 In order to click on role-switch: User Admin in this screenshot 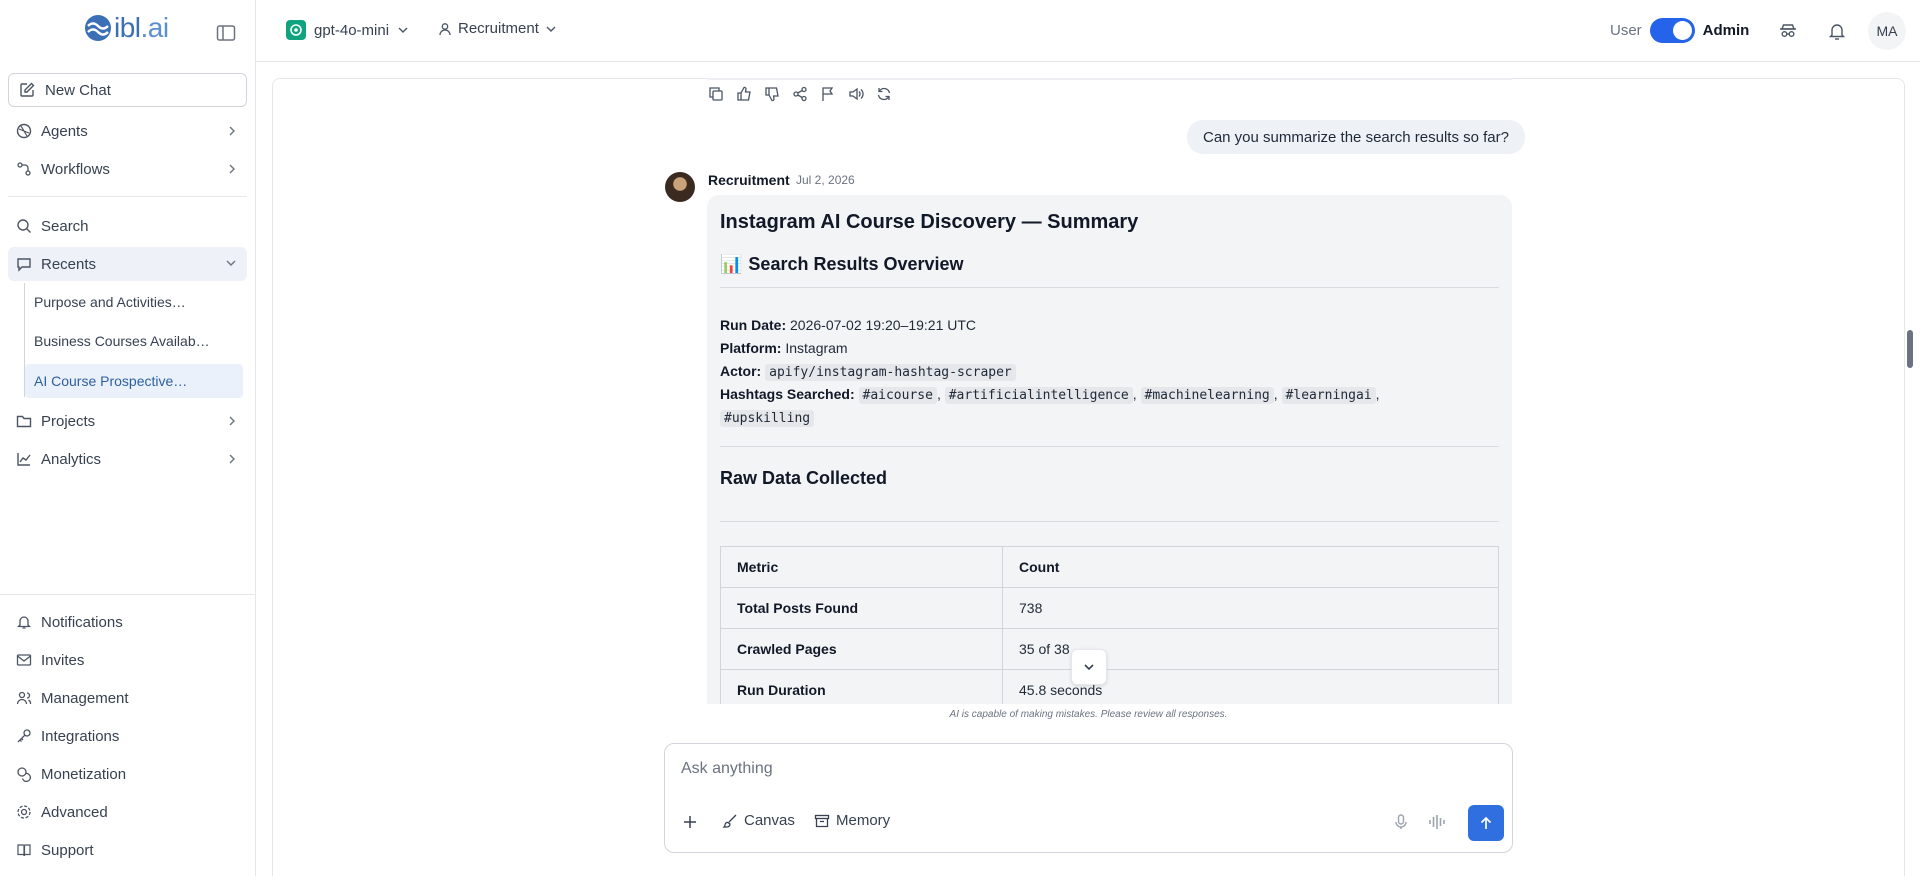, I will do `click(1679, 30)`.